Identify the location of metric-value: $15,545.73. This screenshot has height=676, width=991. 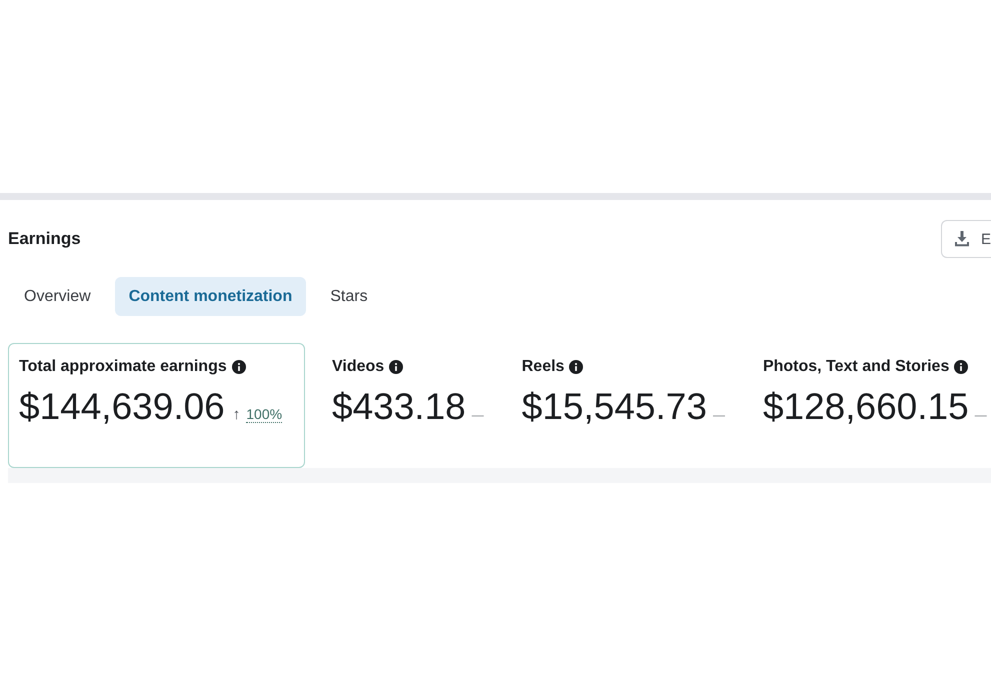
(614, 407).